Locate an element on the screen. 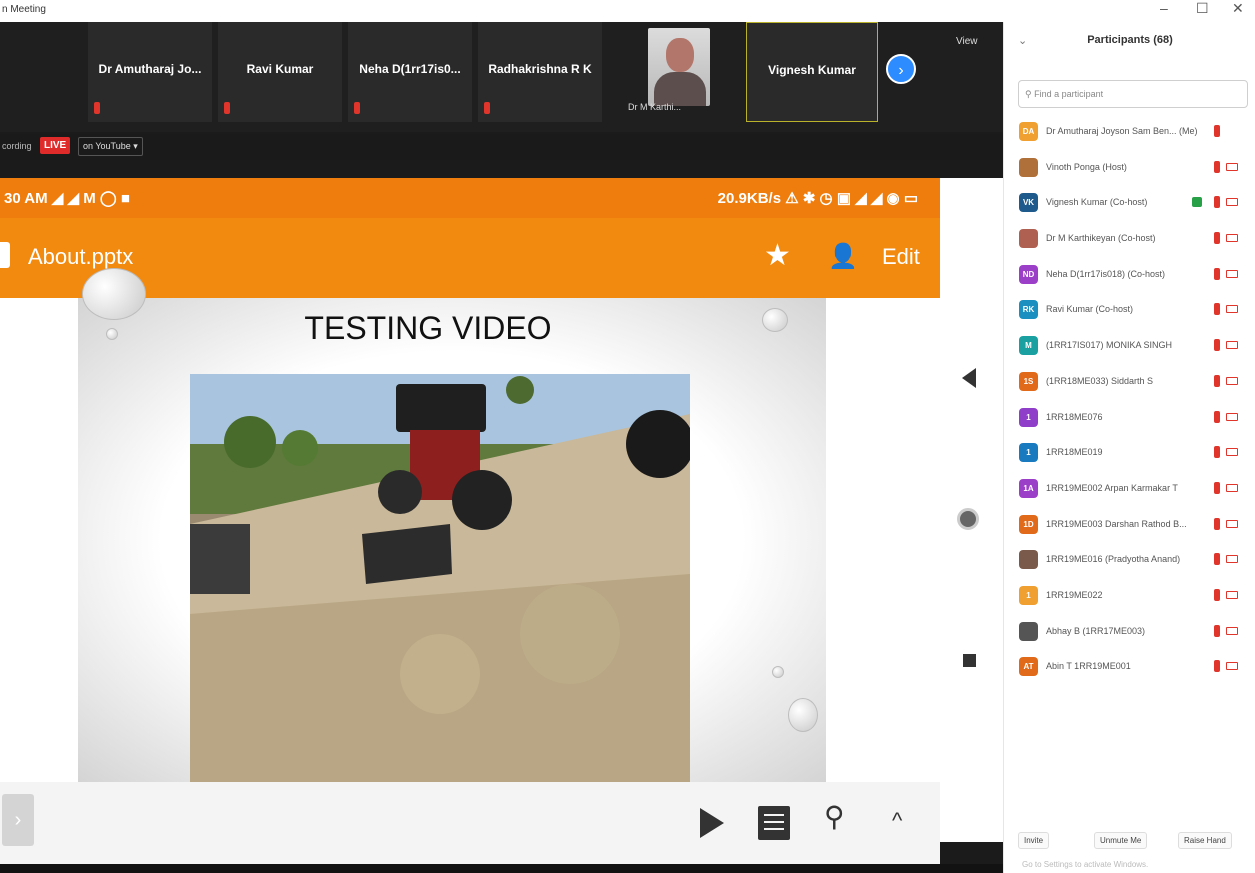 The width and height of the screenshot is (1255, 873). nav-recents-icon is located at coordinates (969, 660).